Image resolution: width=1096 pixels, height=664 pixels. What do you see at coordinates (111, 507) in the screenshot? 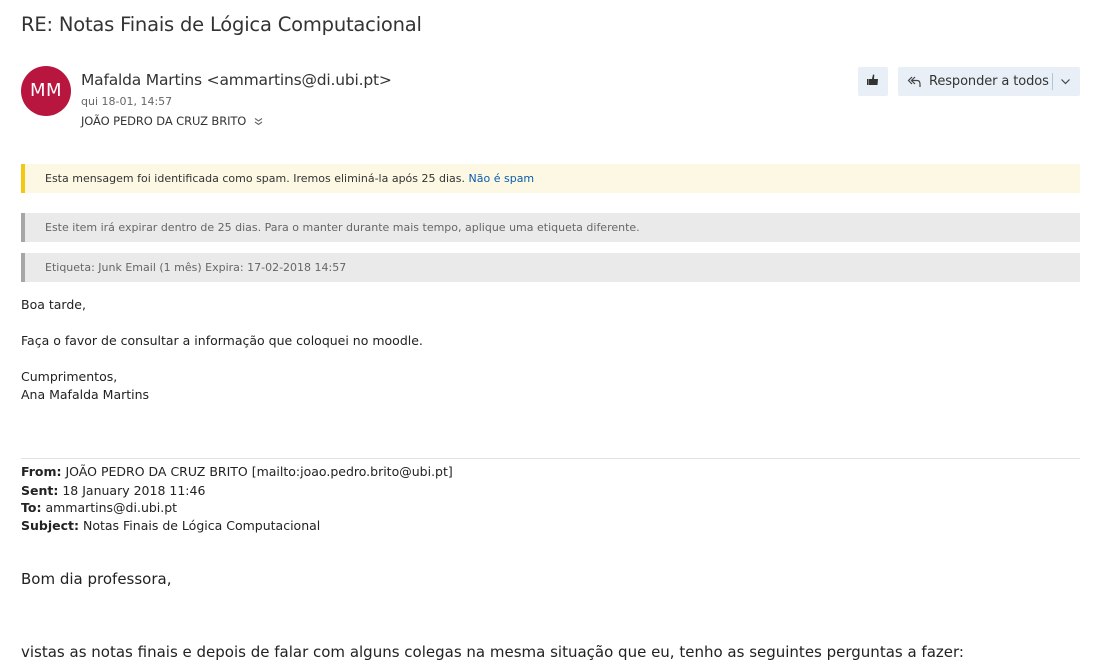
I see `quoted-to-value: ammartins@di.ubi.pt` at bounding box center [111, 507].